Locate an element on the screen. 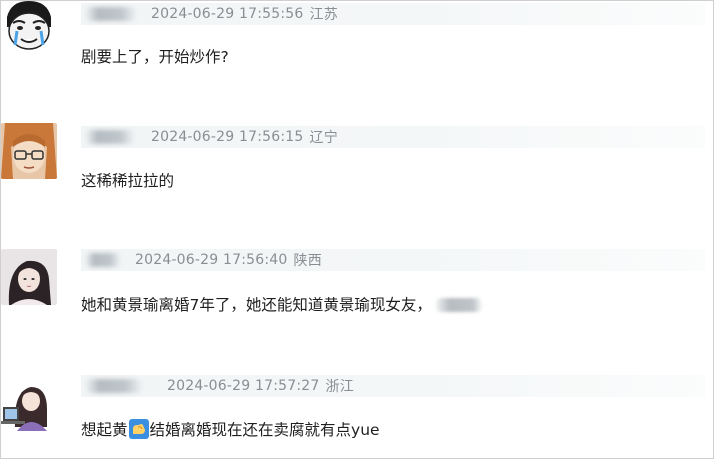  comment-text: 她和黄景瑜离婚7年了，她还能知道黄景瑜现女友， is located at coordinates (256, 305).